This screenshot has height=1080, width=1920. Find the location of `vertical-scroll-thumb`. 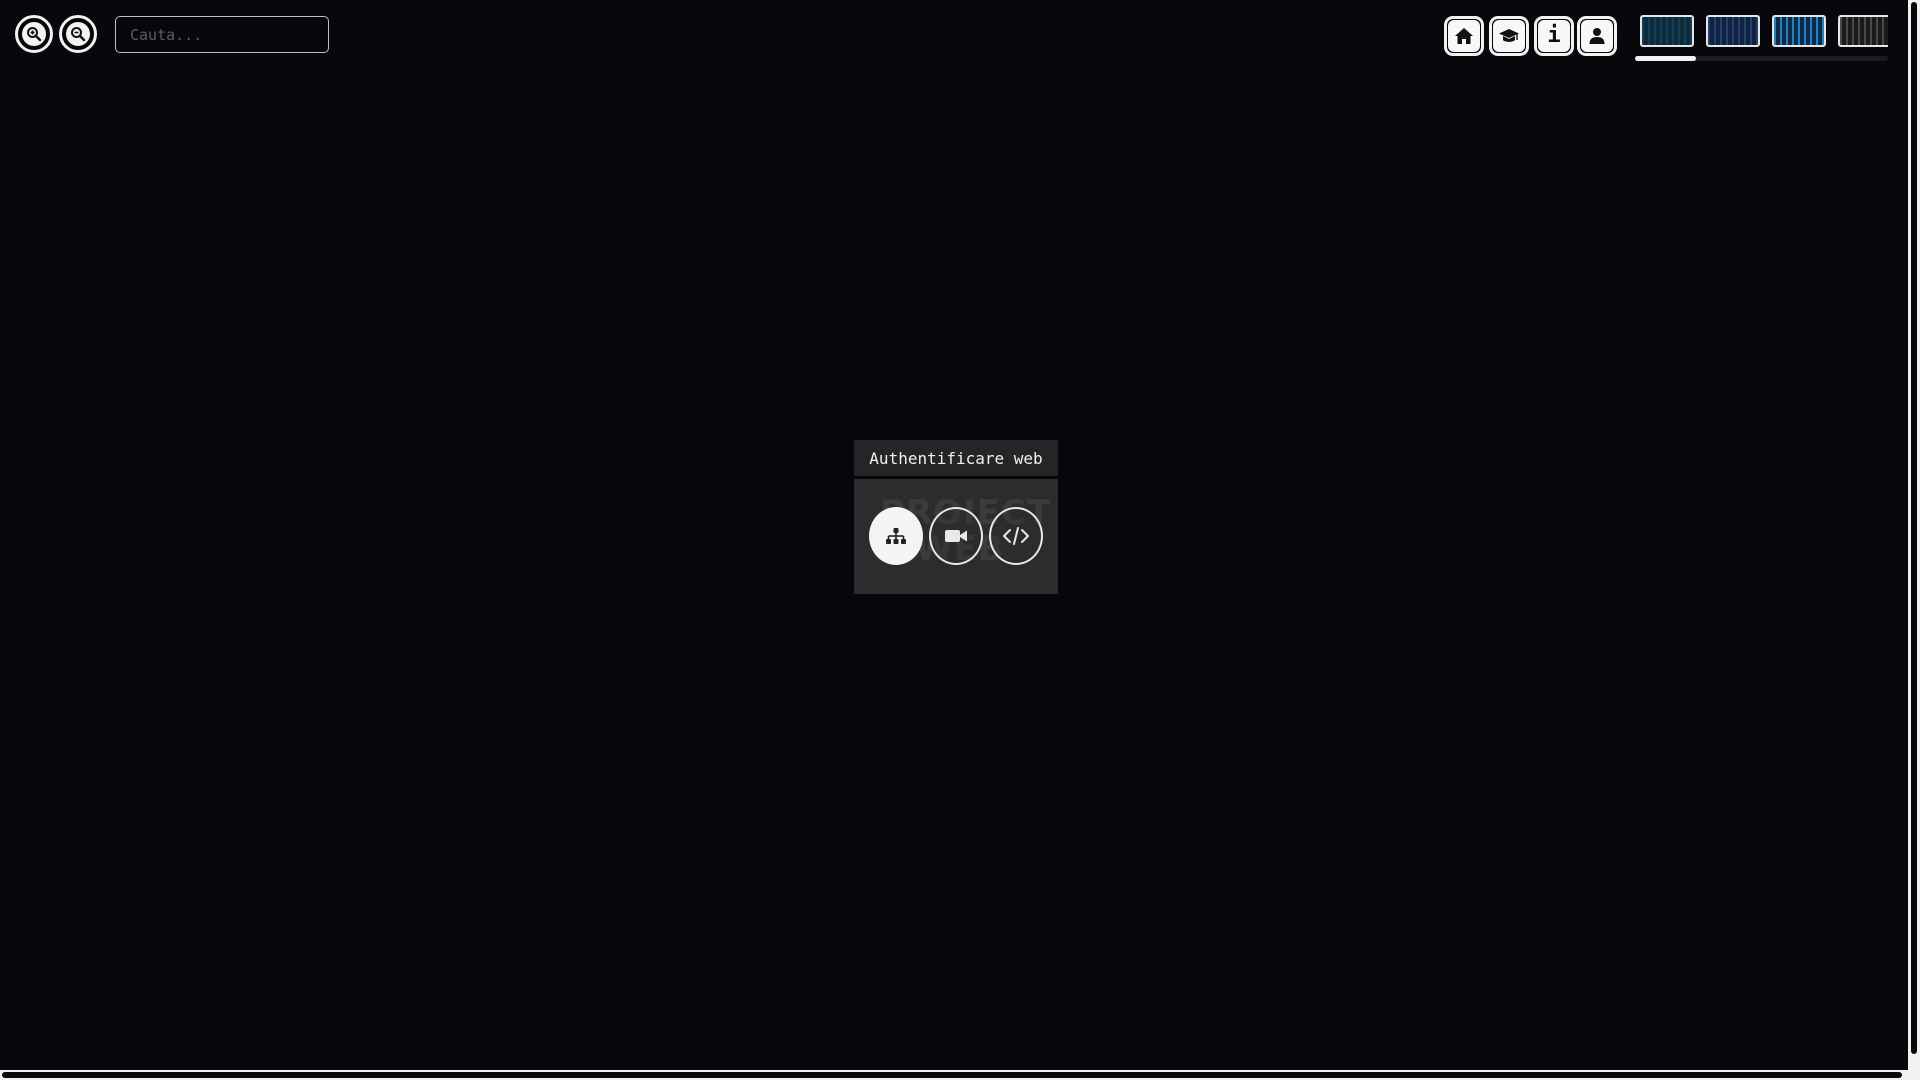

vertical-scroll-thumb is located at coordinates (1914, 528).